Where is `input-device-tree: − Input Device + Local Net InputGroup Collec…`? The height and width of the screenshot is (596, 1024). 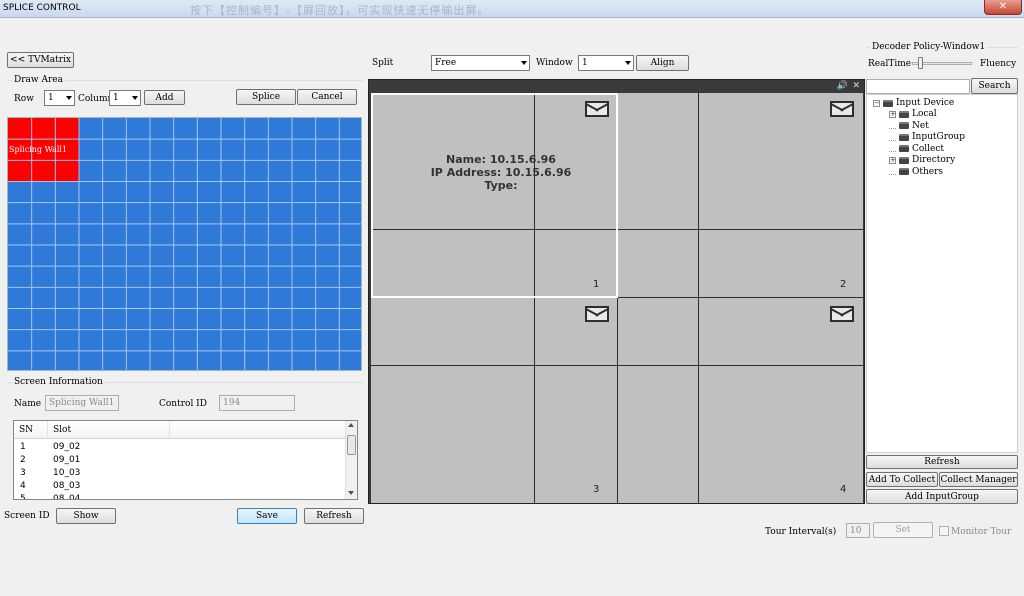
input-device-tree: − Input Device + Local Net InputGroup Collec… is located at coordinates (942, 273).